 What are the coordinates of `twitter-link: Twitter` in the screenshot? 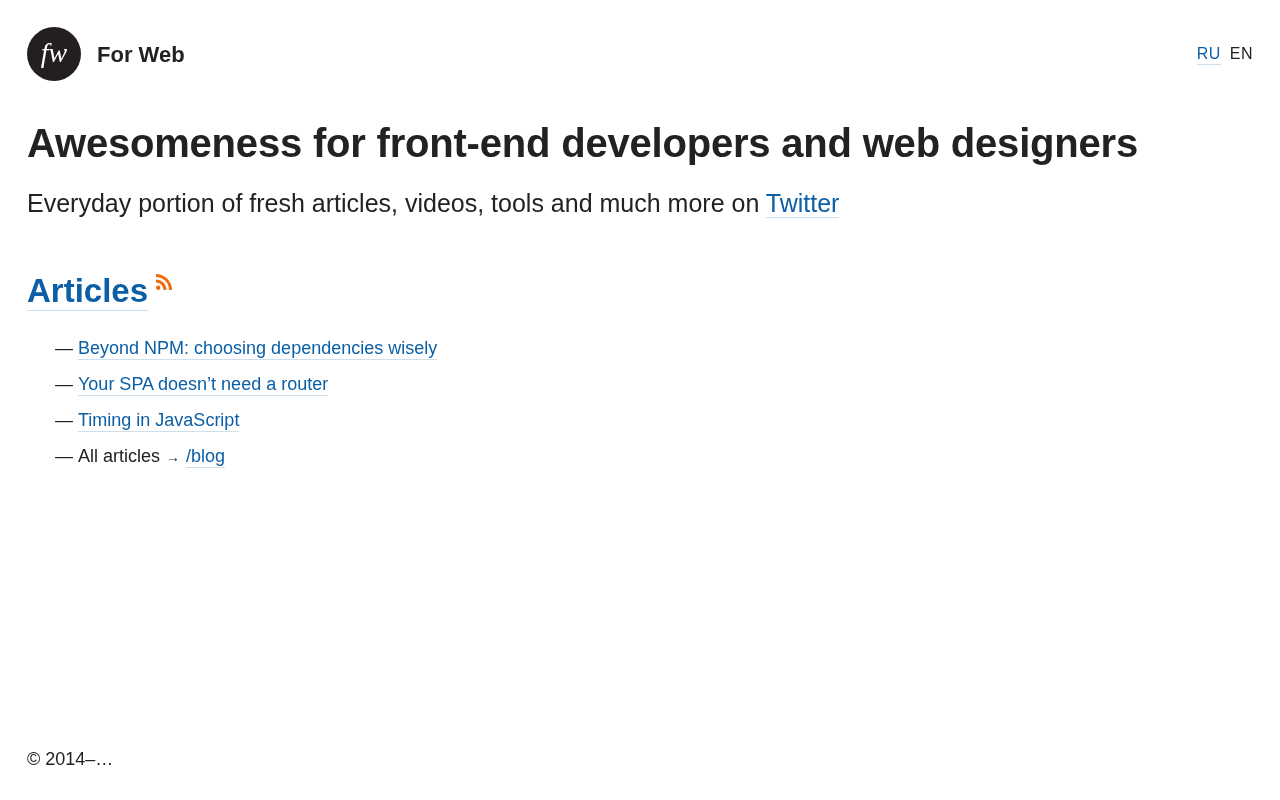 It's located at (802, 203).